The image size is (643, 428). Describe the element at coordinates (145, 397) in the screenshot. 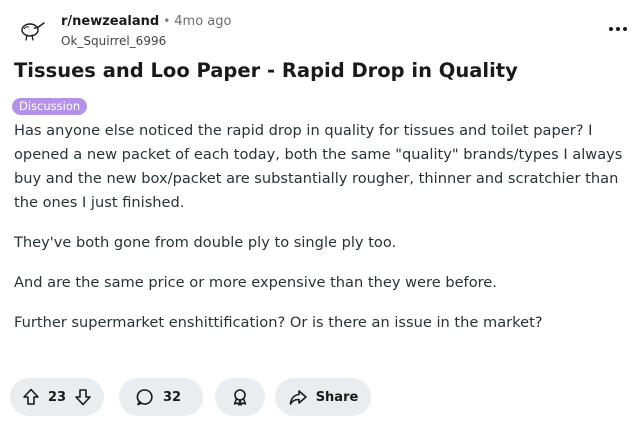

I see `speech-bubble-icon` at that location.